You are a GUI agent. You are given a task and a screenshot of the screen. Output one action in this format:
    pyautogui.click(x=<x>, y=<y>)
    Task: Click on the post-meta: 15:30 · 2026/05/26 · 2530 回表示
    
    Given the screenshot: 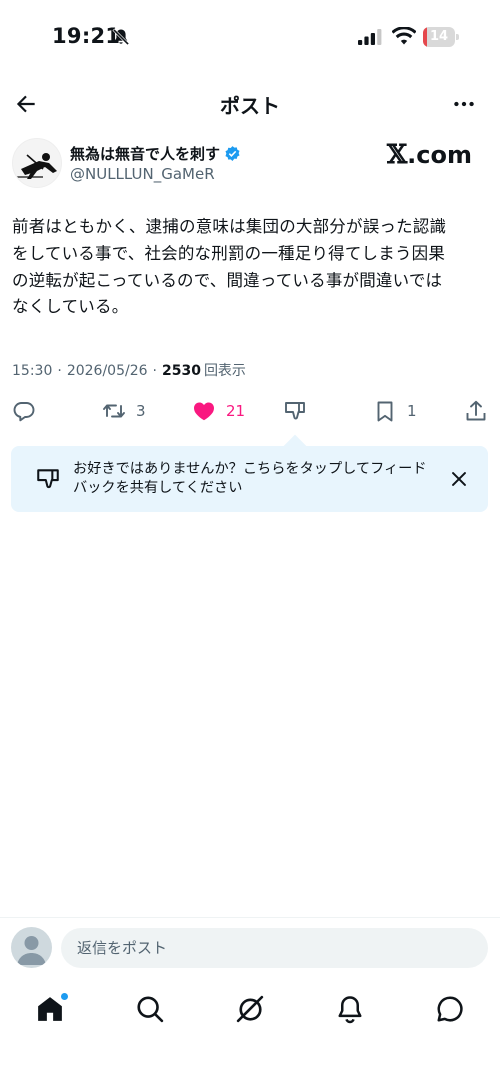 What is the action you would take?
    pyautogui.click(x=129, y=370)
    